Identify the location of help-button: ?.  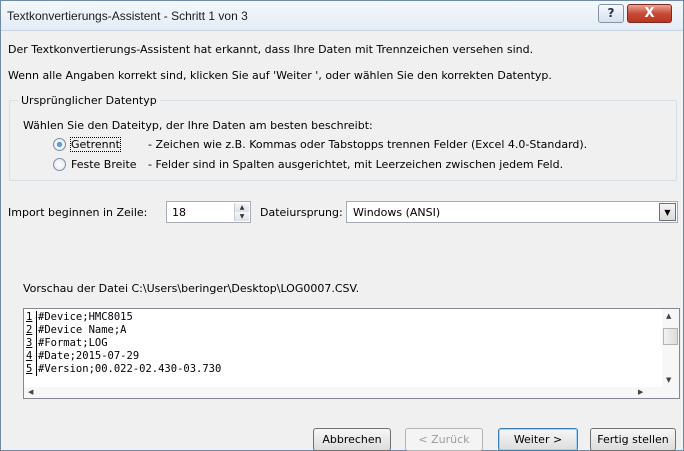
(611, 13).